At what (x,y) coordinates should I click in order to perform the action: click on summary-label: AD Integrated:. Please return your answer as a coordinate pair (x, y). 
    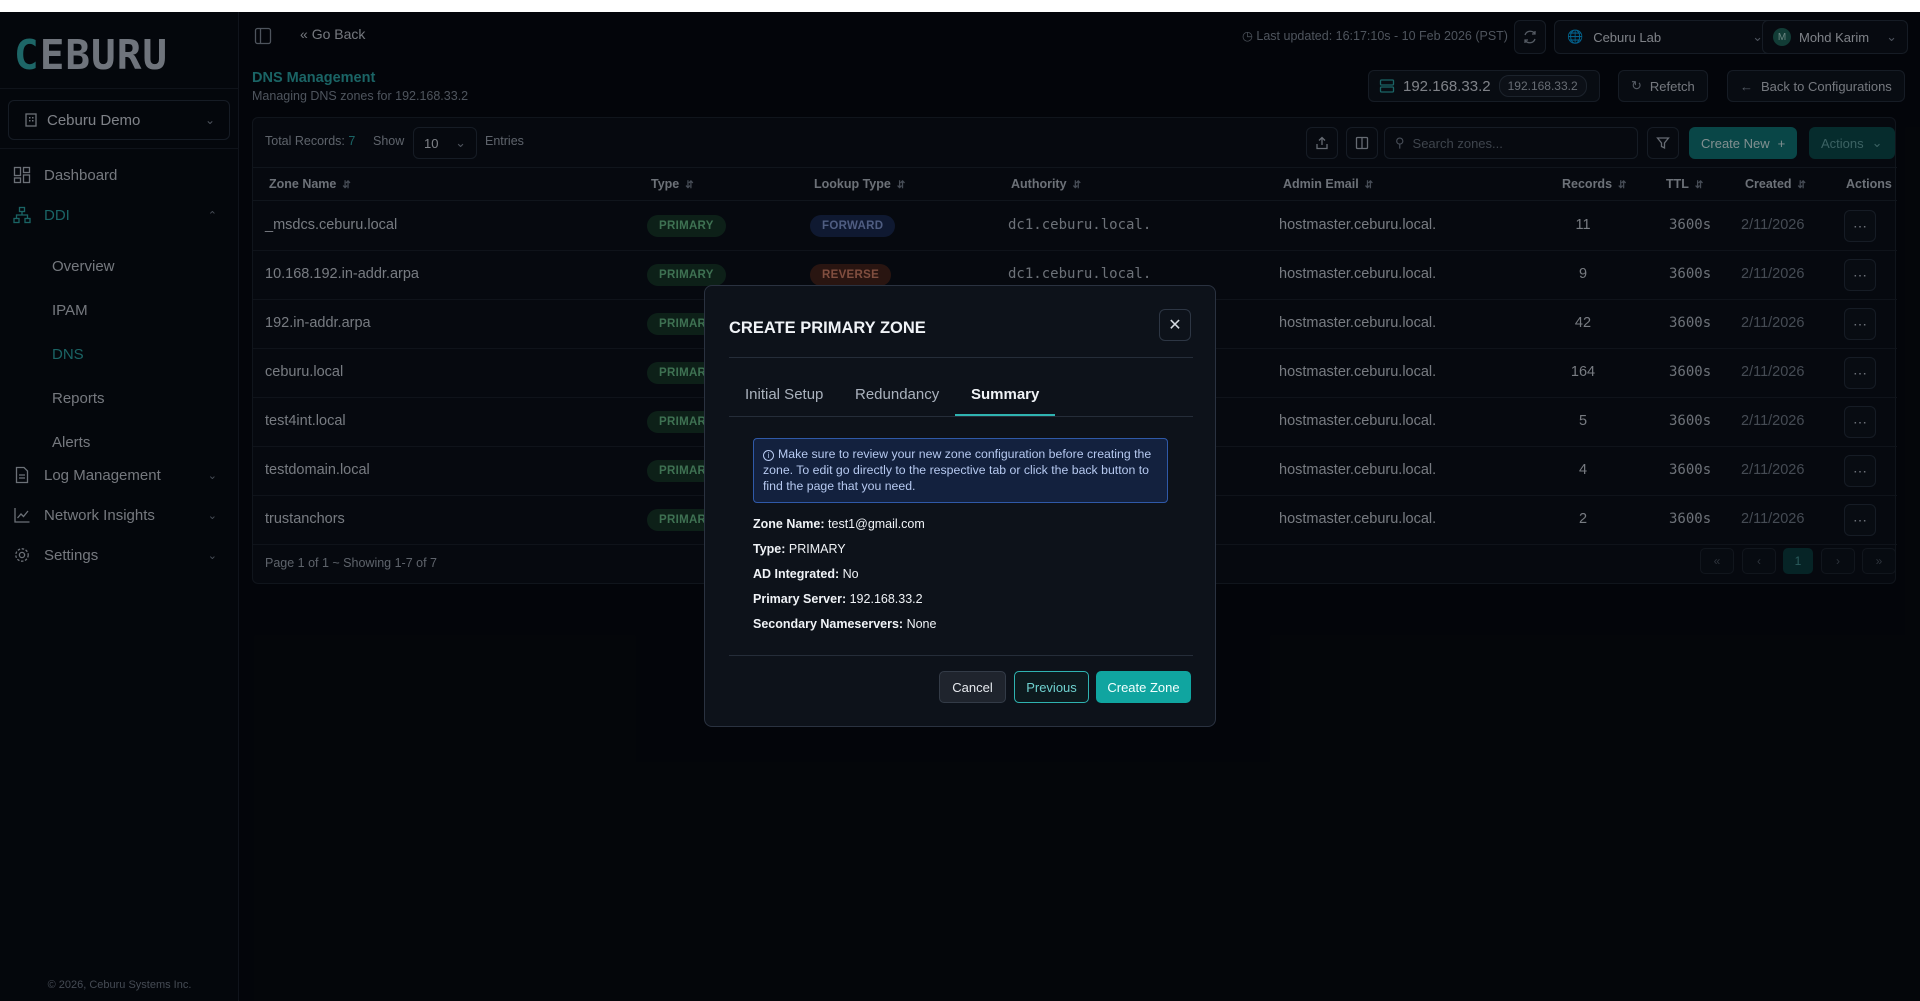
    Looking at the image, I should click on (796, 574).